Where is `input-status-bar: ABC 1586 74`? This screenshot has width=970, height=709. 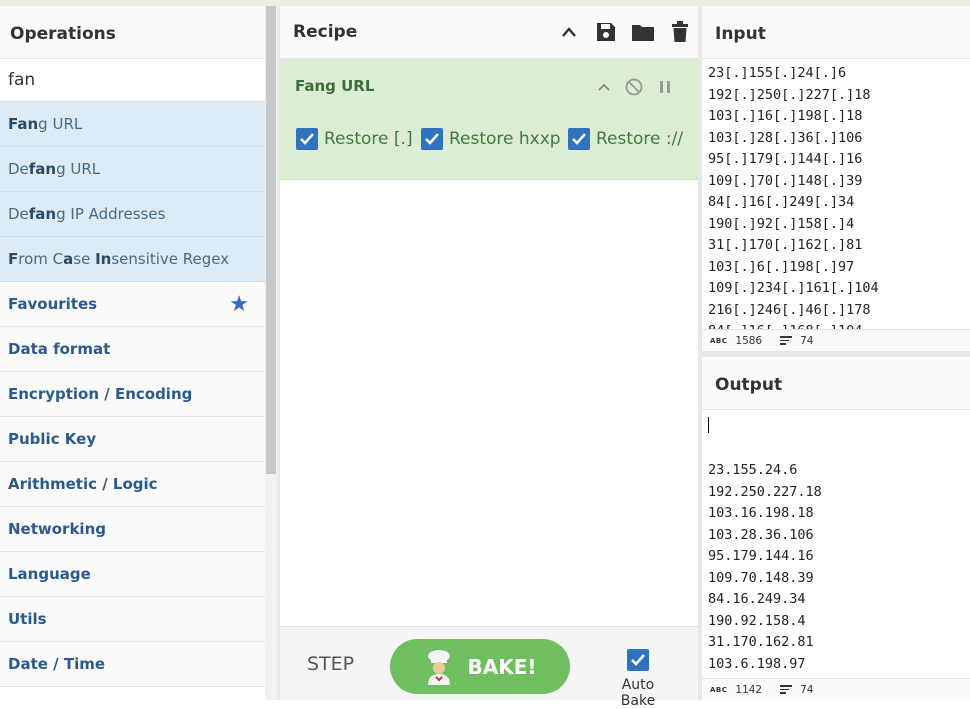 input-status-bar: ABC 1586 74 is located at coordinates (836, 340).